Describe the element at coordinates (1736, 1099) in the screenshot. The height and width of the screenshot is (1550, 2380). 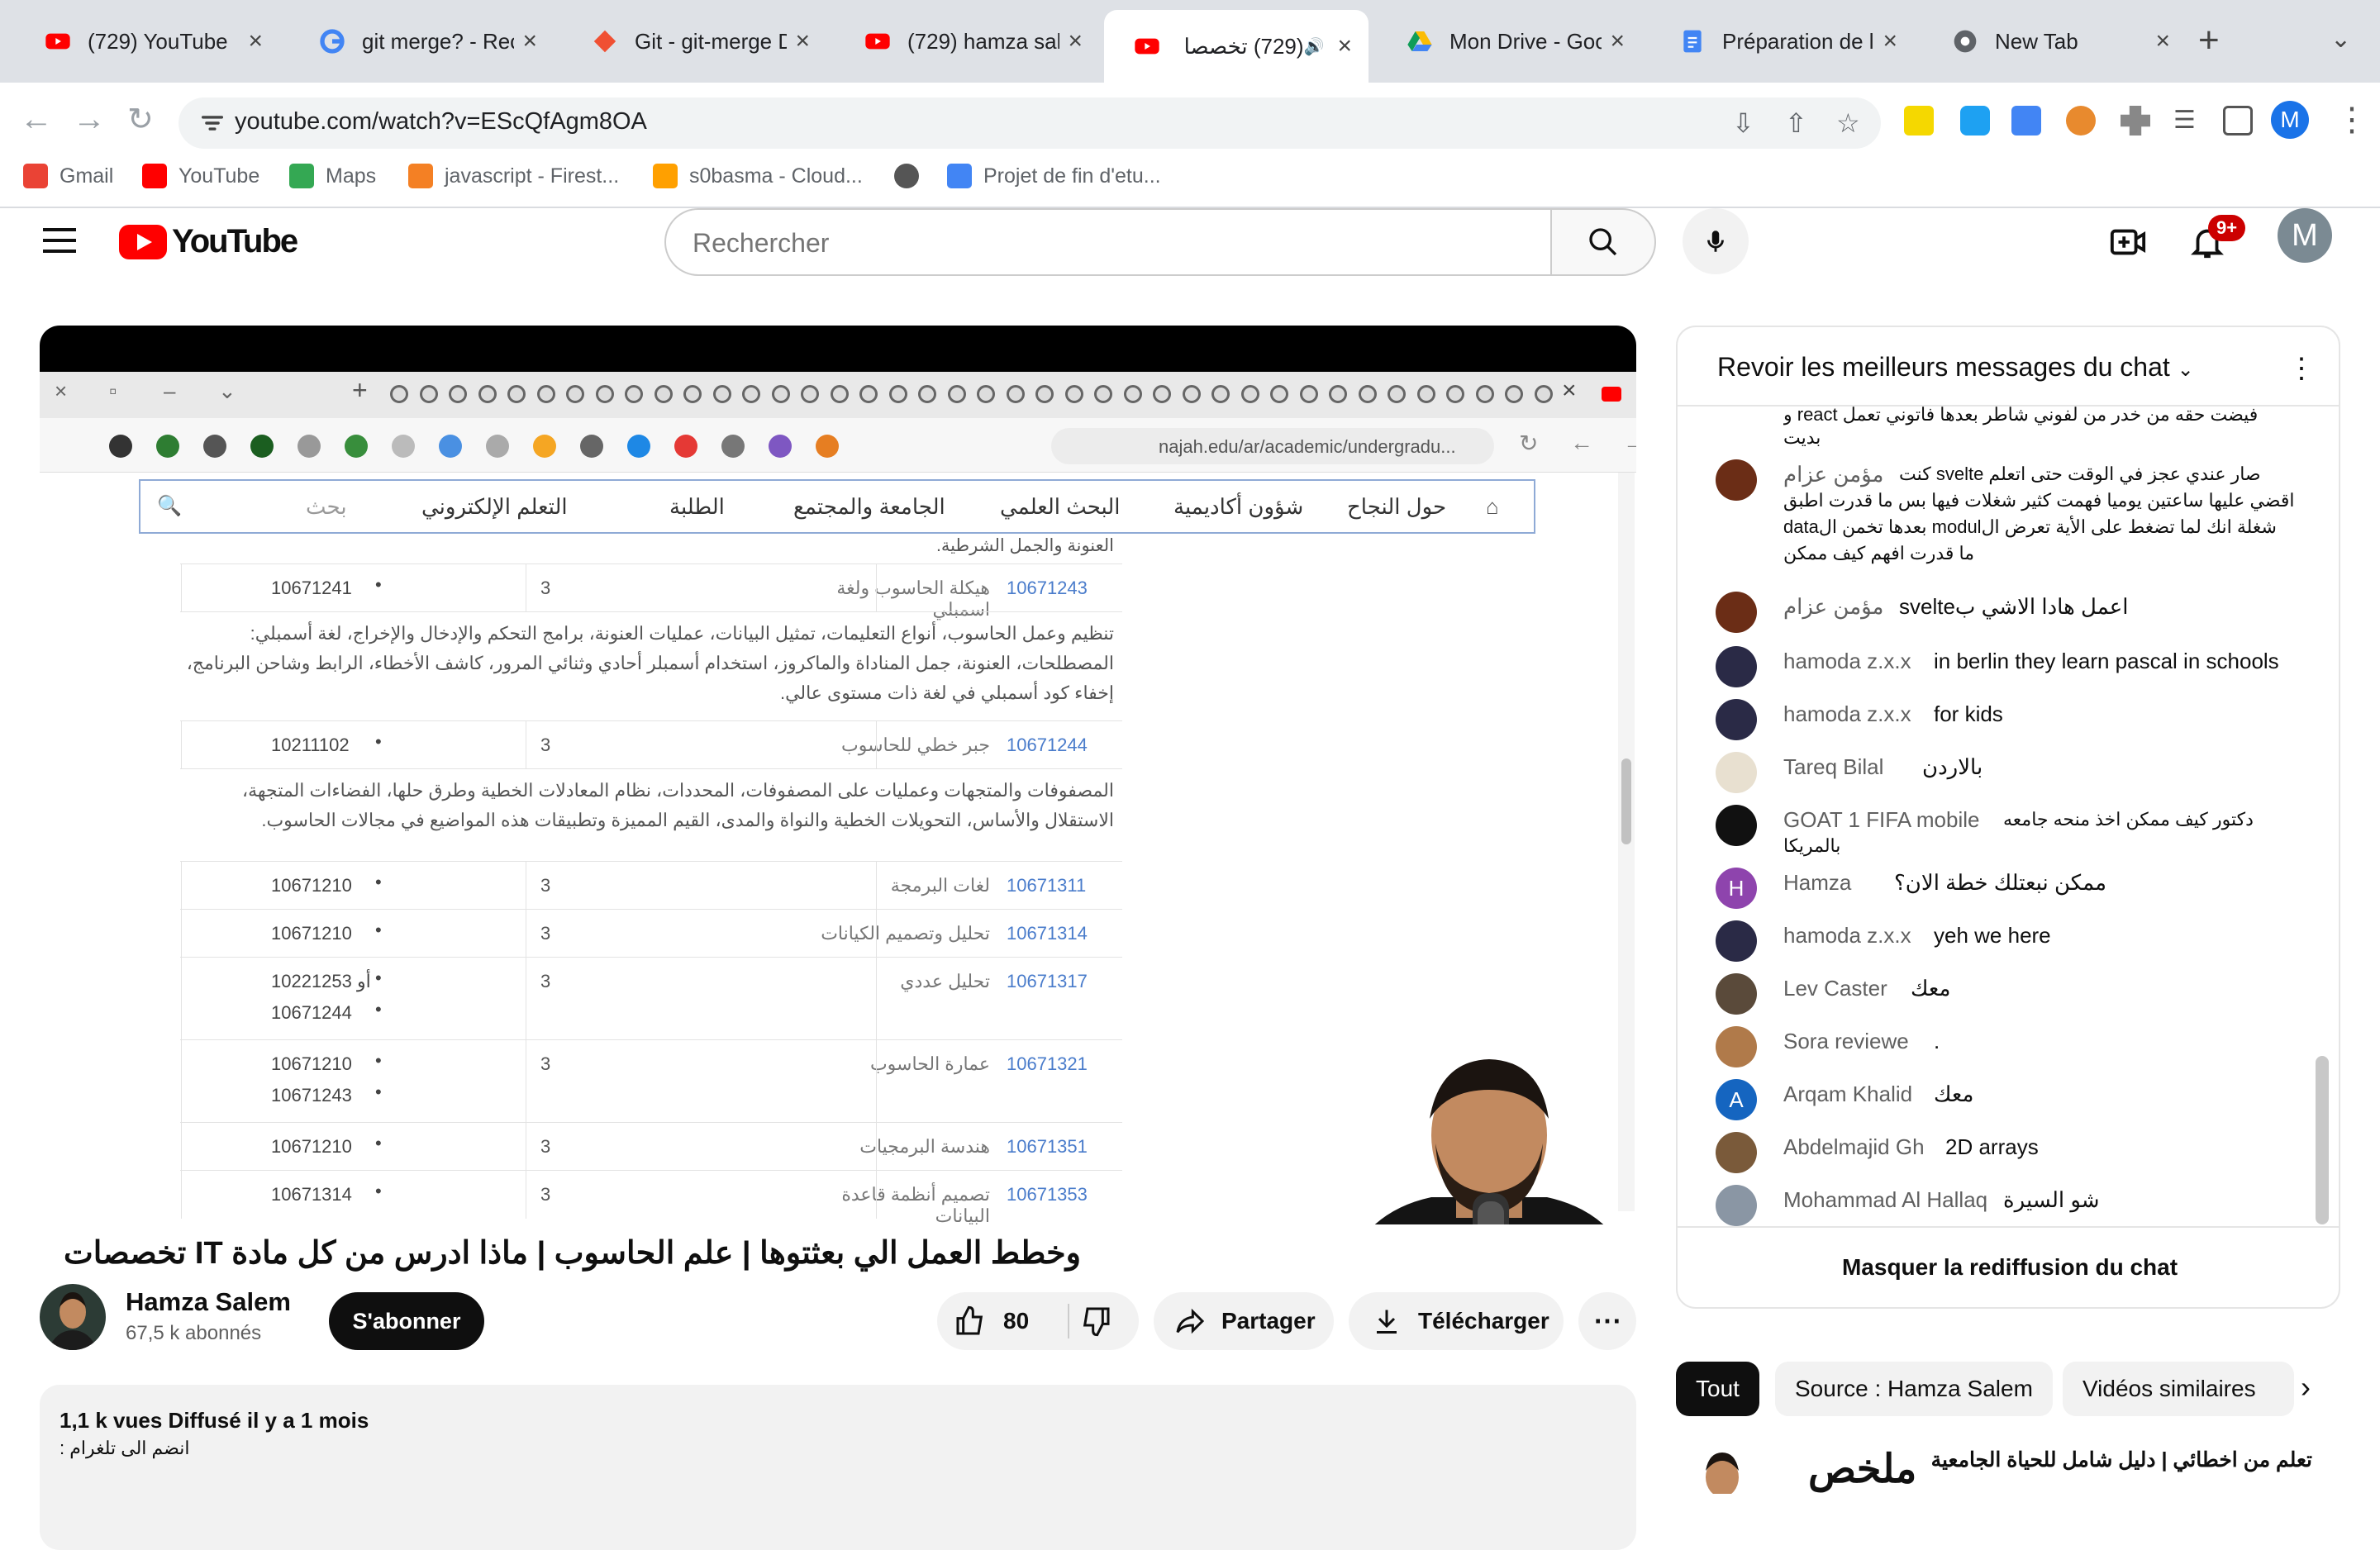
I see `chat-avatar: A` at that location.